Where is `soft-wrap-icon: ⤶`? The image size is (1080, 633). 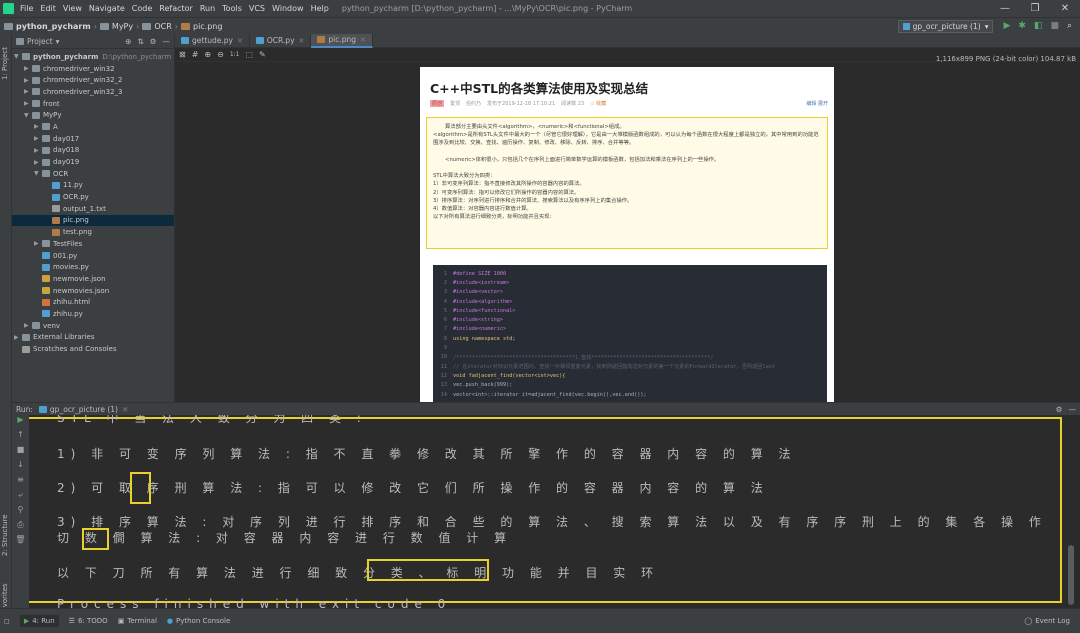
soft-wrap-icon: ⤶ is located at coordinates (20, 497).